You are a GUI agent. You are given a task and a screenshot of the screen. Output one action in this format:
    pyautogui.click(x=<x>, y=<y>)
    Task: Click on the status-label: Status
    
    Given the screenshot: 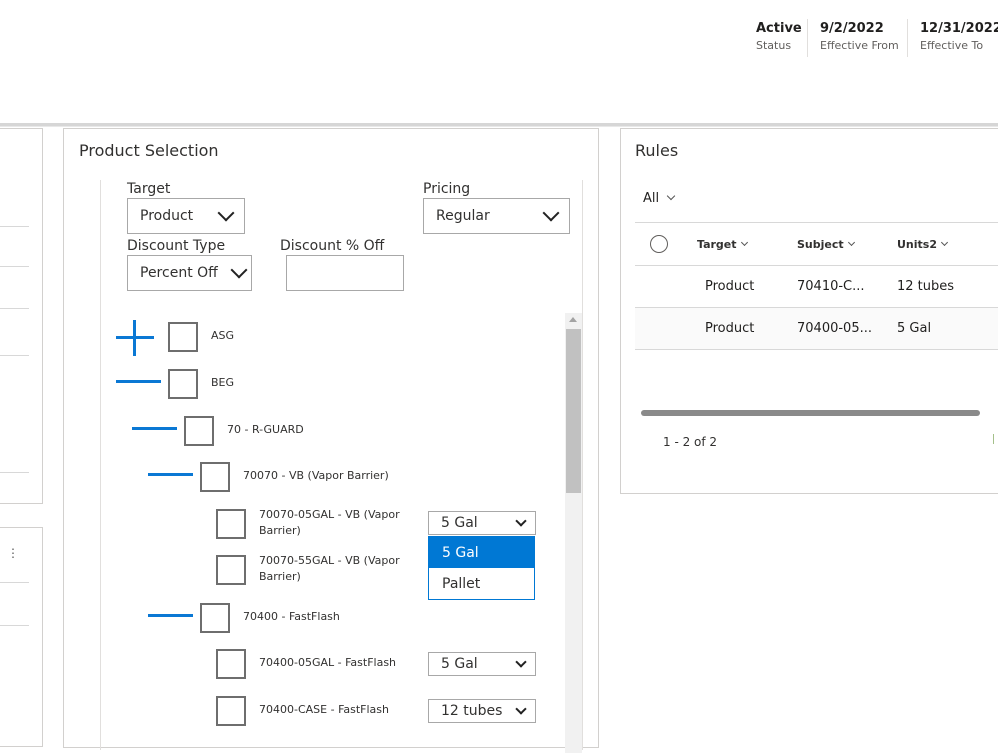 What is the action you would take?
    pyautogui.click(x=774, y=45)
    